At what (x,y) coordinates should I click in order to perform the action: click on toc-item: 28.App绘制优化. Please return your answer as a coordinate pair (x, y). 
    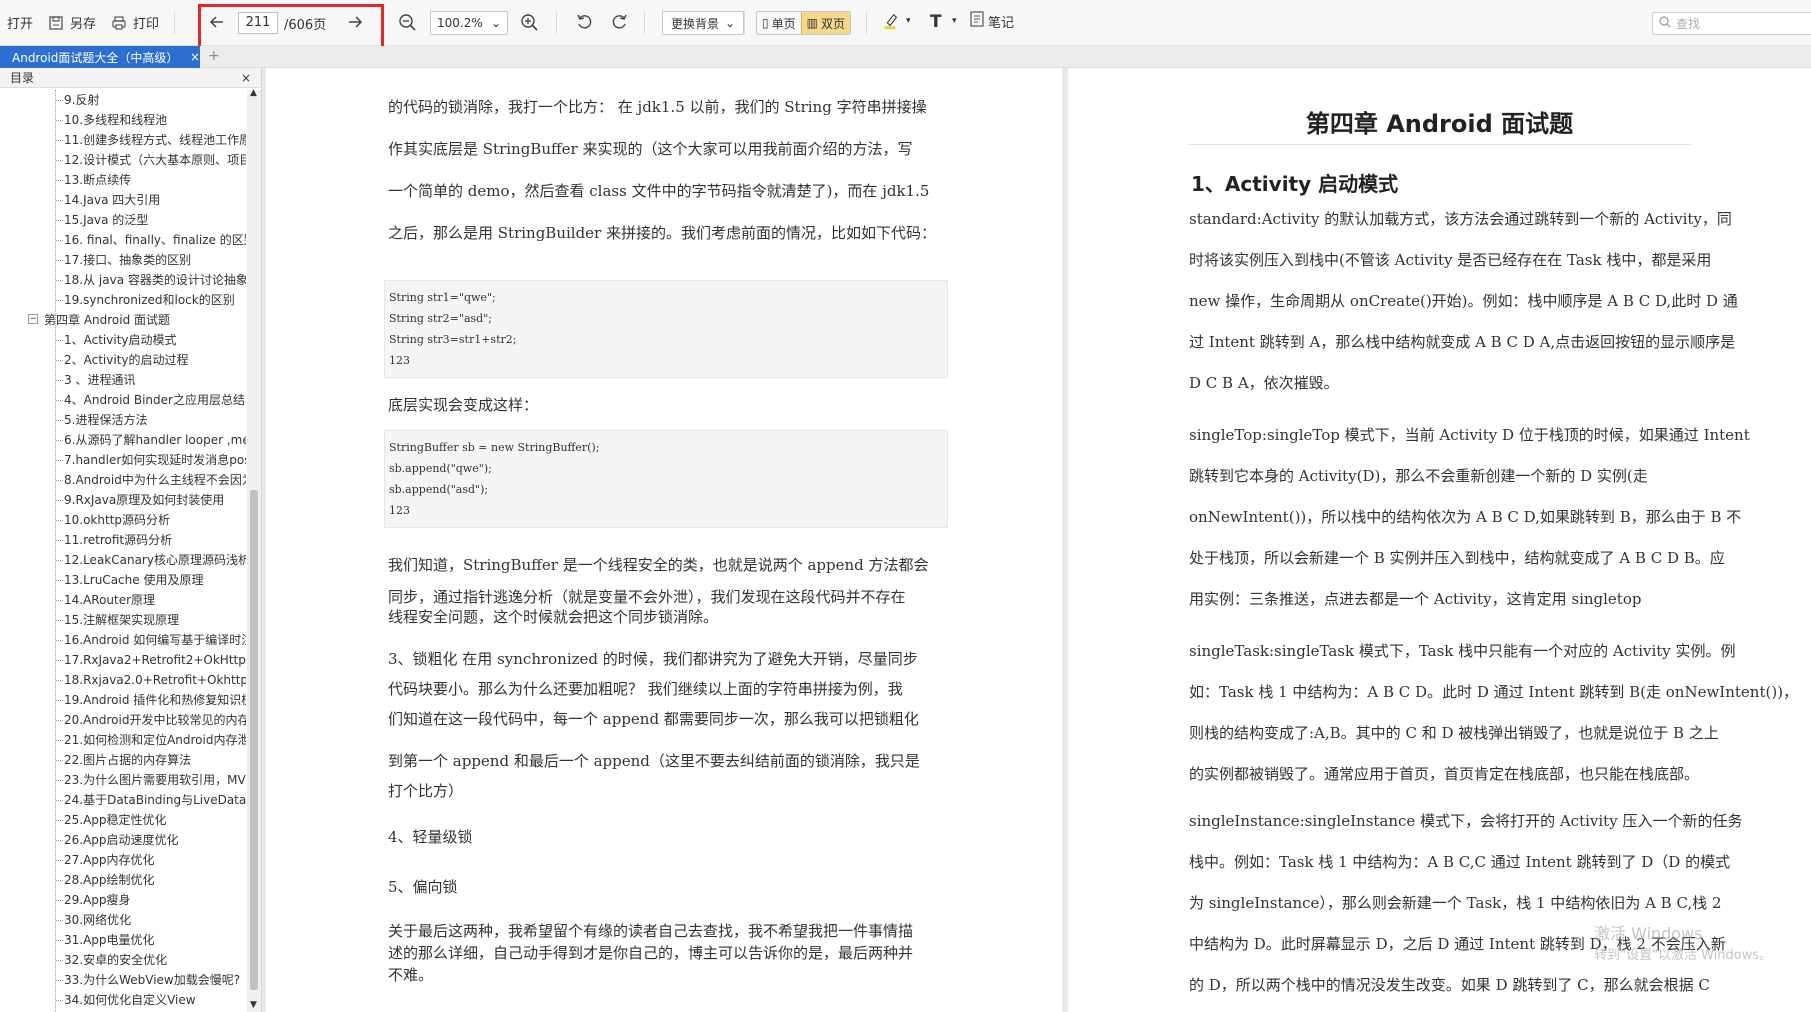
    Looking at the image, I should click on (155, 880).